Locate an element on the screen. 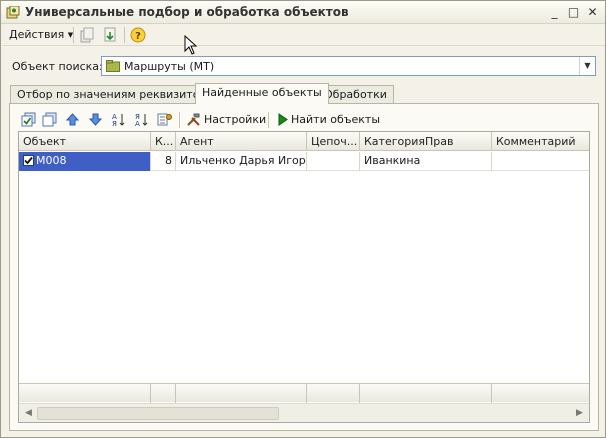 The image size is (606, 438). horizontal-scrollbar: ◀ ▶ is located at coordinates (304, 412).